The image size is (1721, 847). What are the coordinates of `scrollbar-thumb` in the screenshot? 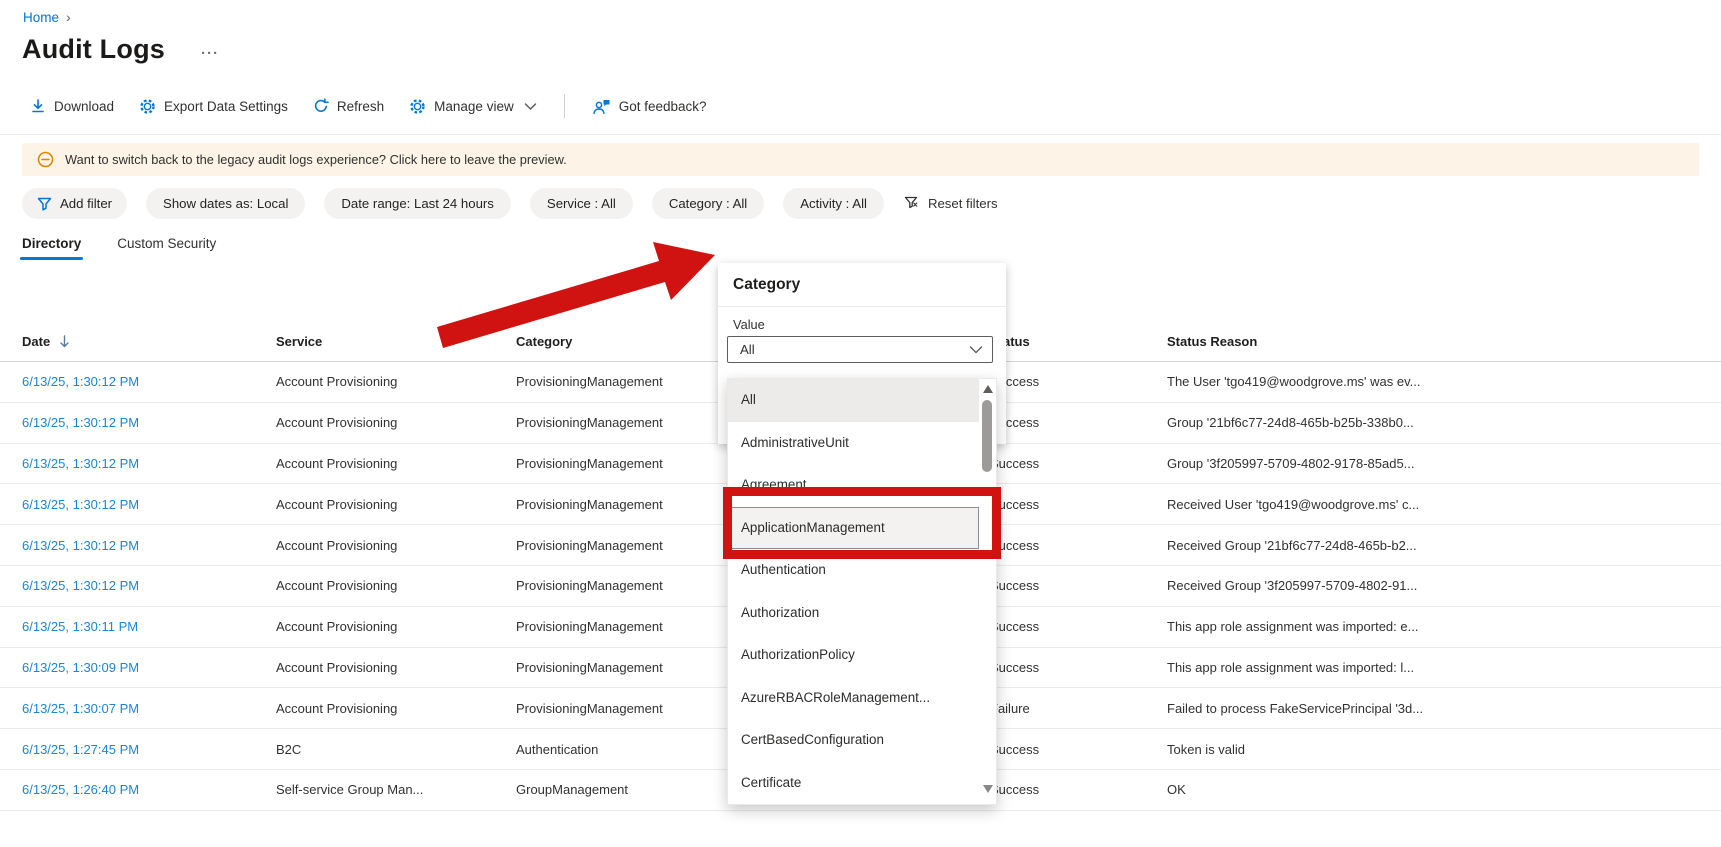 It's located at (987, 436).